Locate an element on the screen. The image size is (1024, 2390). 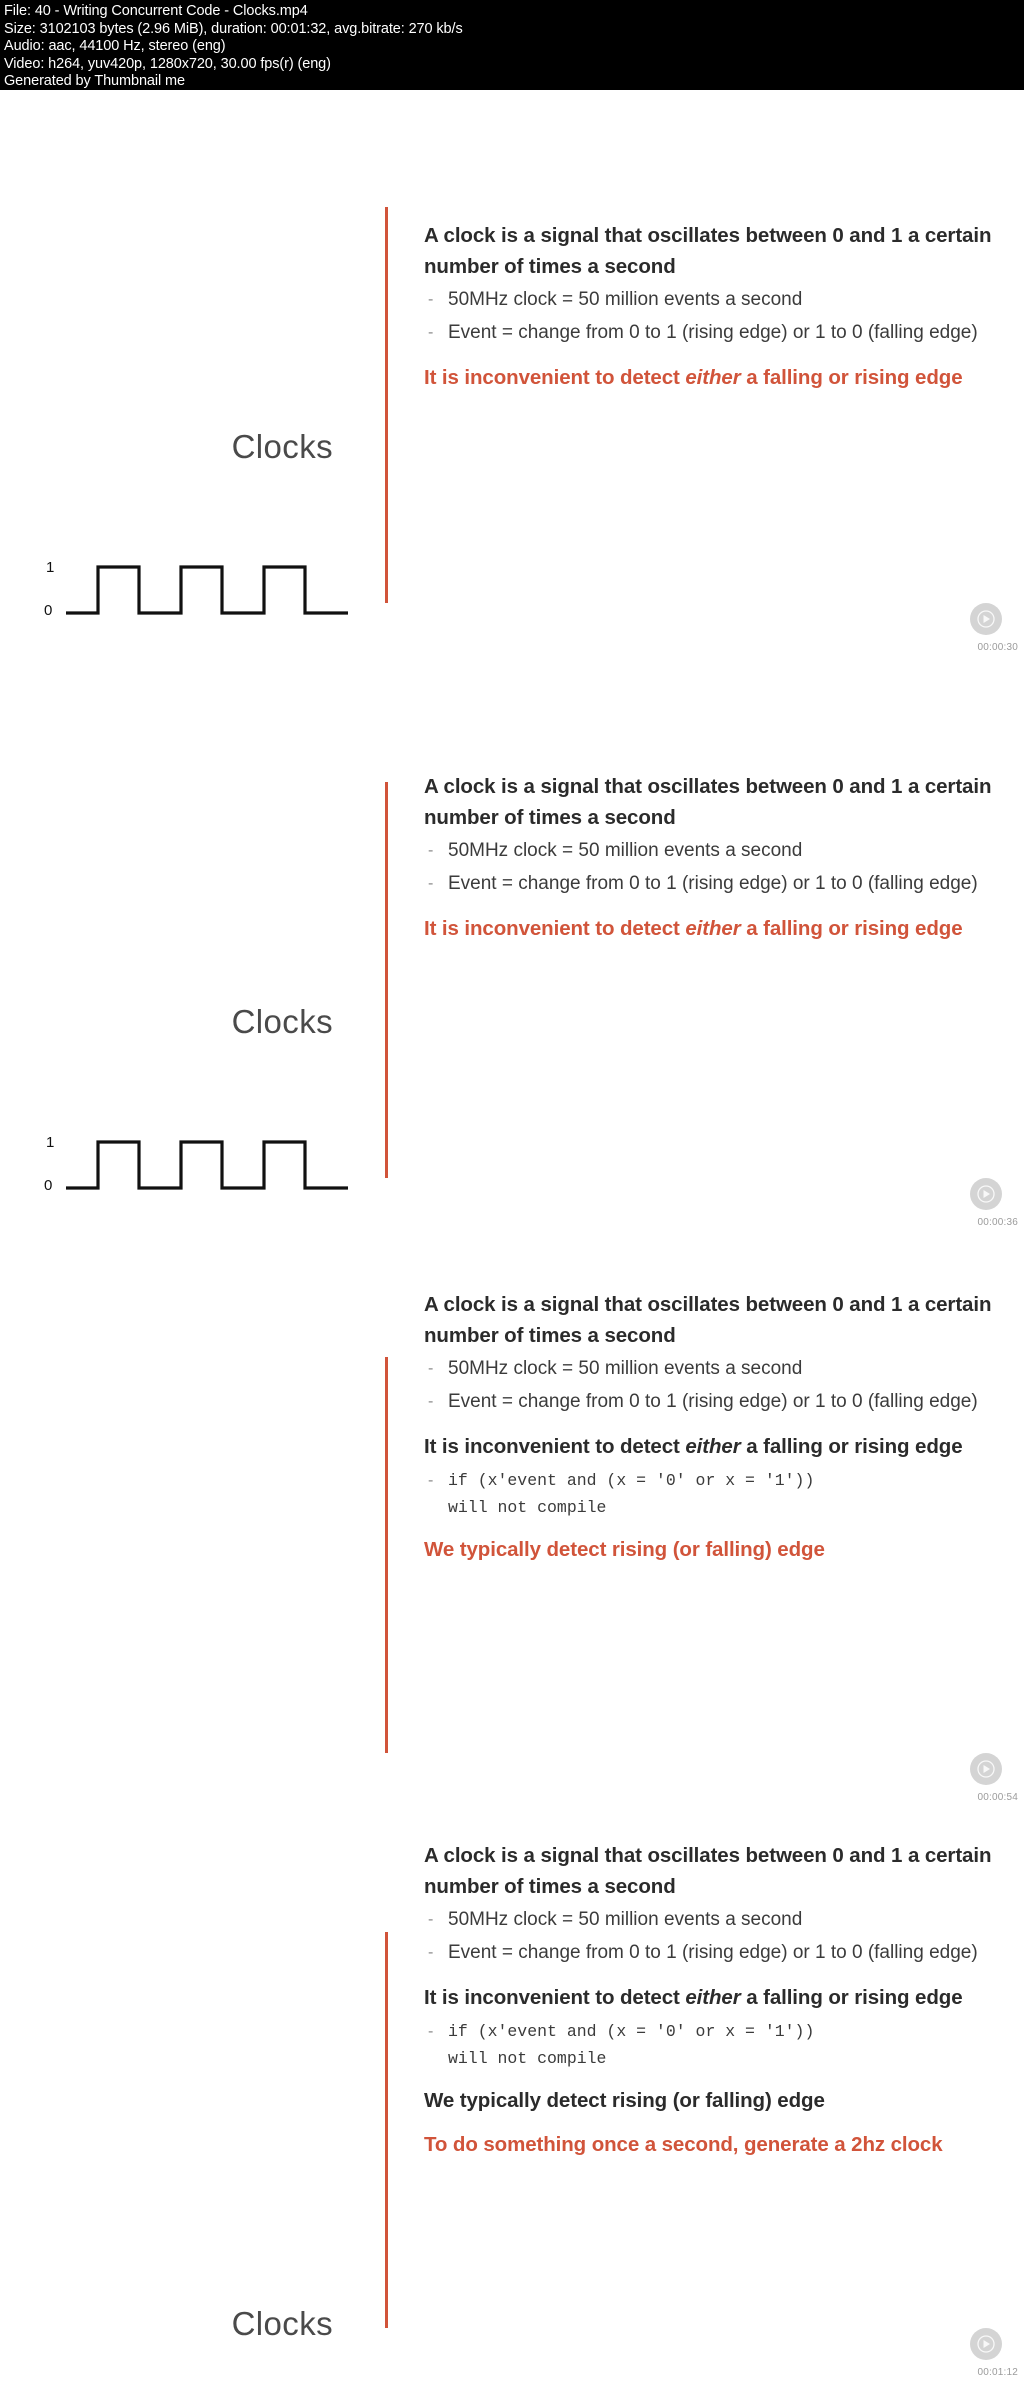
thumbnail-timestamp: 00:00:36 is located at coordinates (997, 1222).